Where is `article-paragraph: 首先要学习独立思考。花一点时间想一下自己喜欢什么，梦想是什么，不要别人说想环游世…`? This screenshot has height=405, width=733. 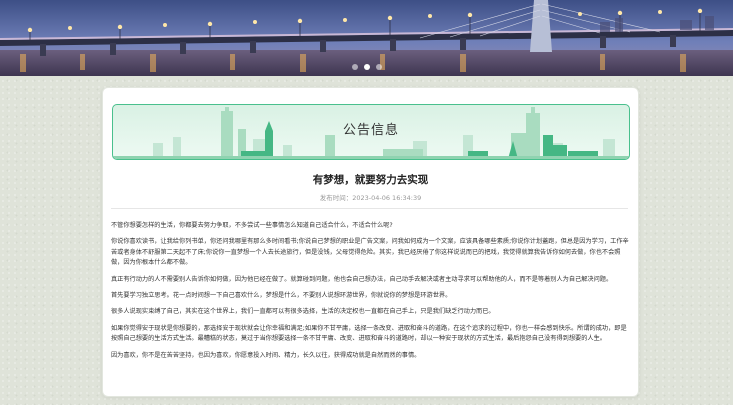
article-paragraph: 首先要学习独立思考。花一点时间想一下自己喜欢什么，梦想是什么，不要别人说想环游世… is located at coordinates (281, 296).